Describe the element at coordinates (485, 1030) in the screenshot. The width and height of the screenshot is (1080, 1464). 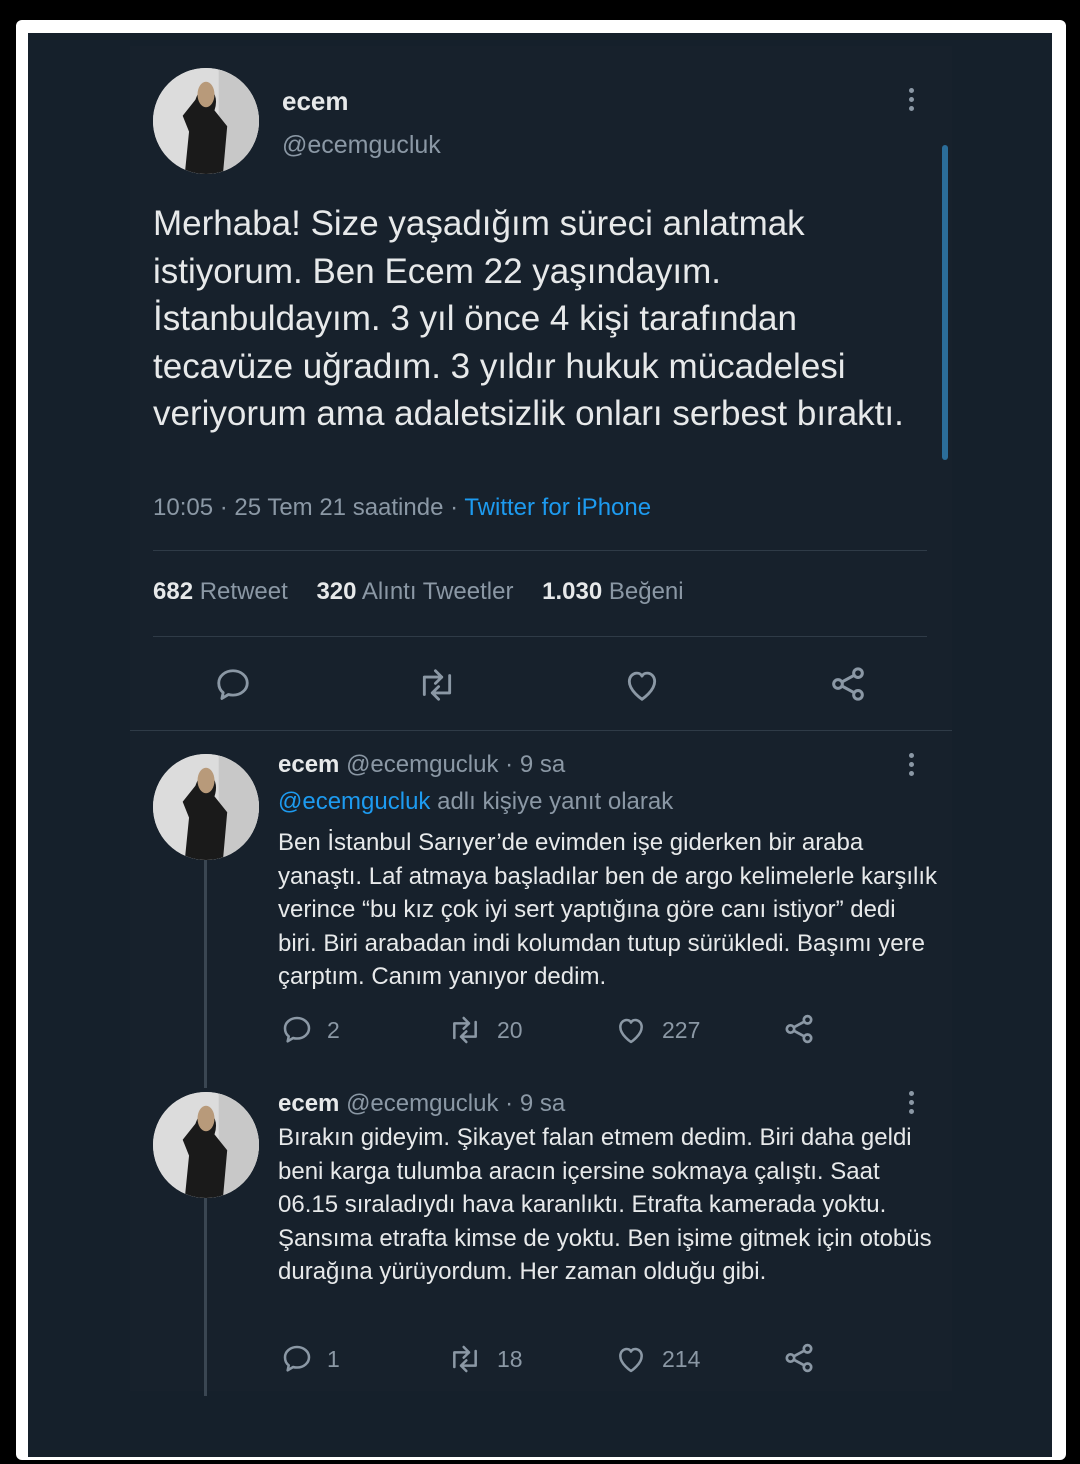
I see `retweet-action: 20` at that location.